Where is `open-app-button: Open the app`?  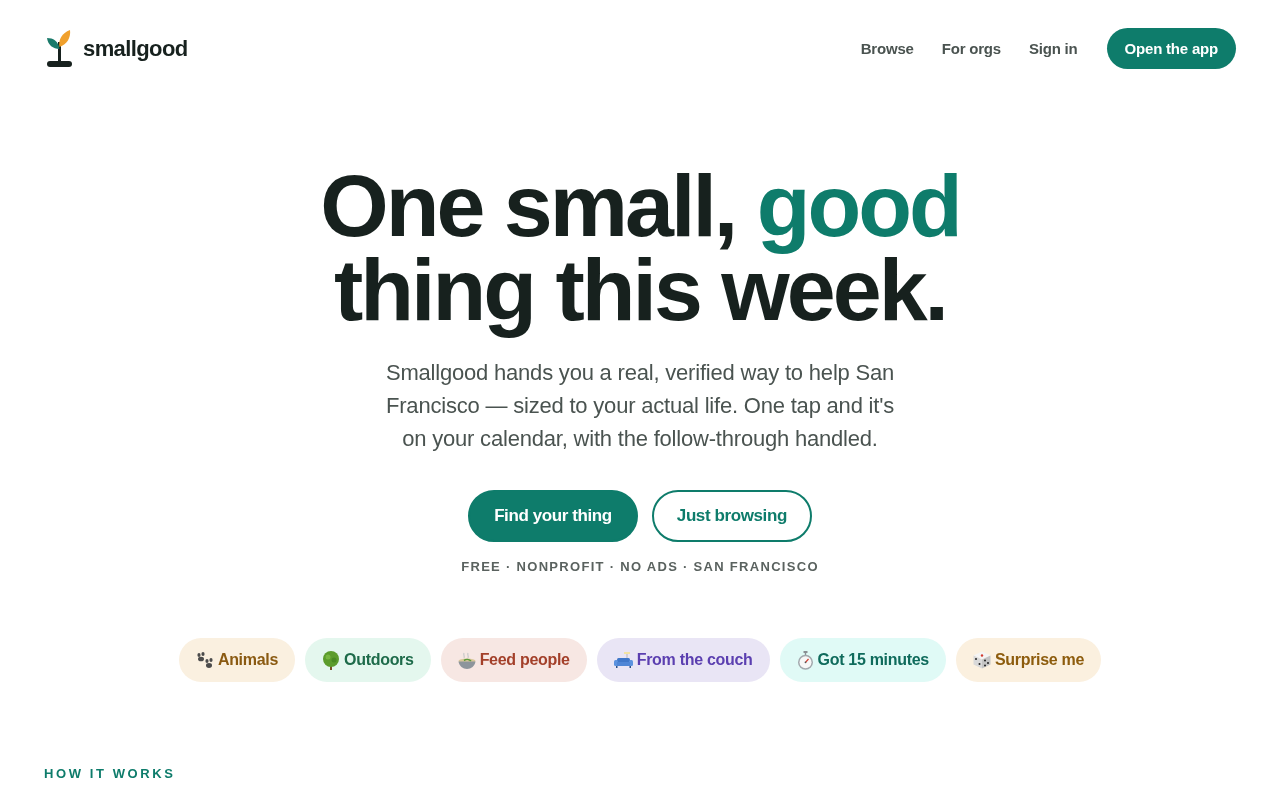 open-app-button: Open the app is located at coordinates (1171, 48).